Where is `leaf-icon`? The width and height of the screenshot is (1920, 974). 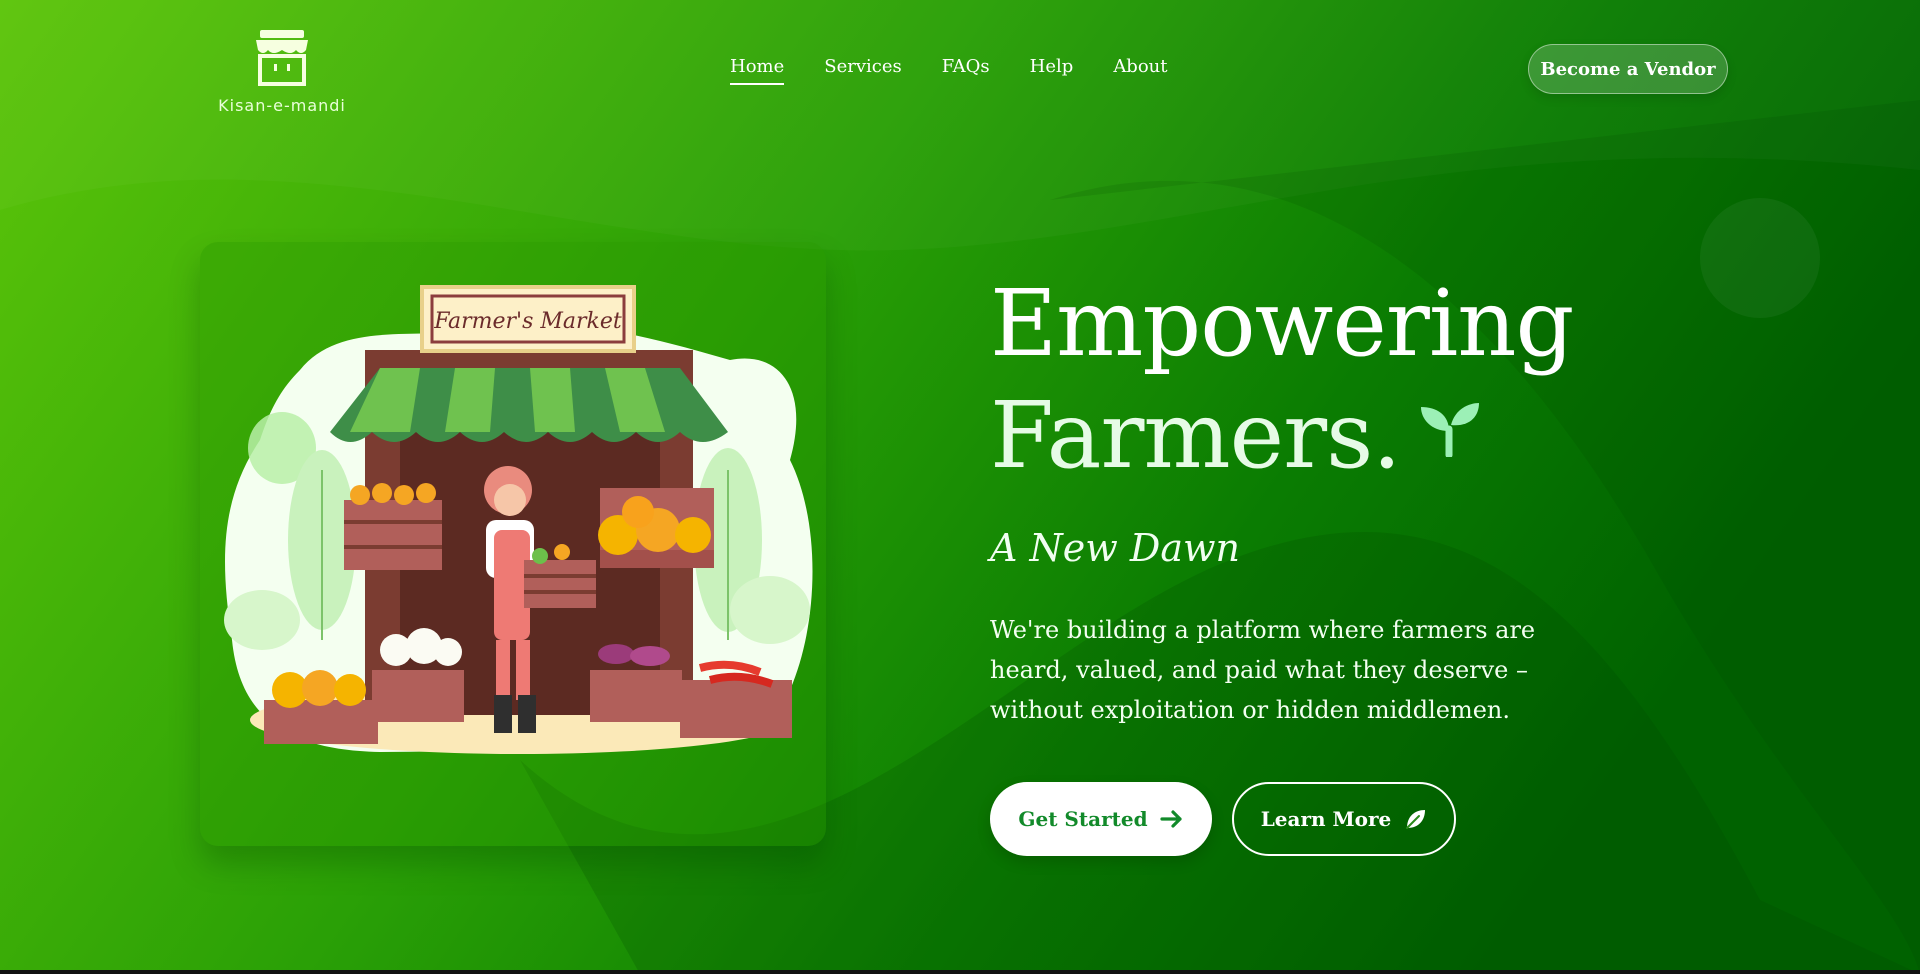 leaf-icon is located at coordinates (1416, 819).